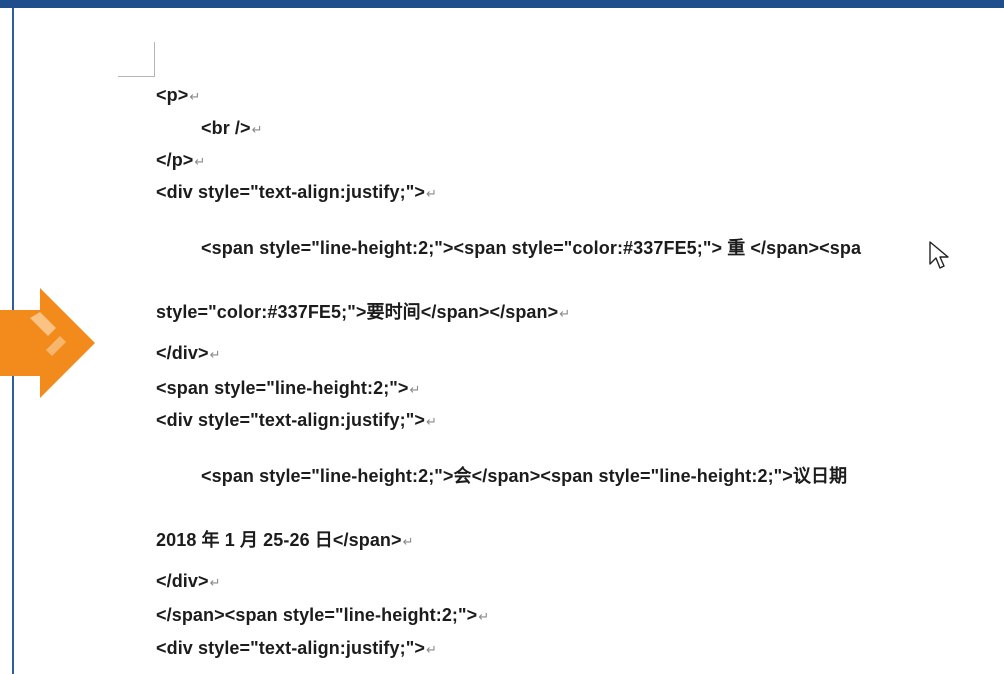  What do you see at coordinates (172, 95) in the screenshot?
I see `doc-line-1-text: <p>` at bounding box center [172, 95].